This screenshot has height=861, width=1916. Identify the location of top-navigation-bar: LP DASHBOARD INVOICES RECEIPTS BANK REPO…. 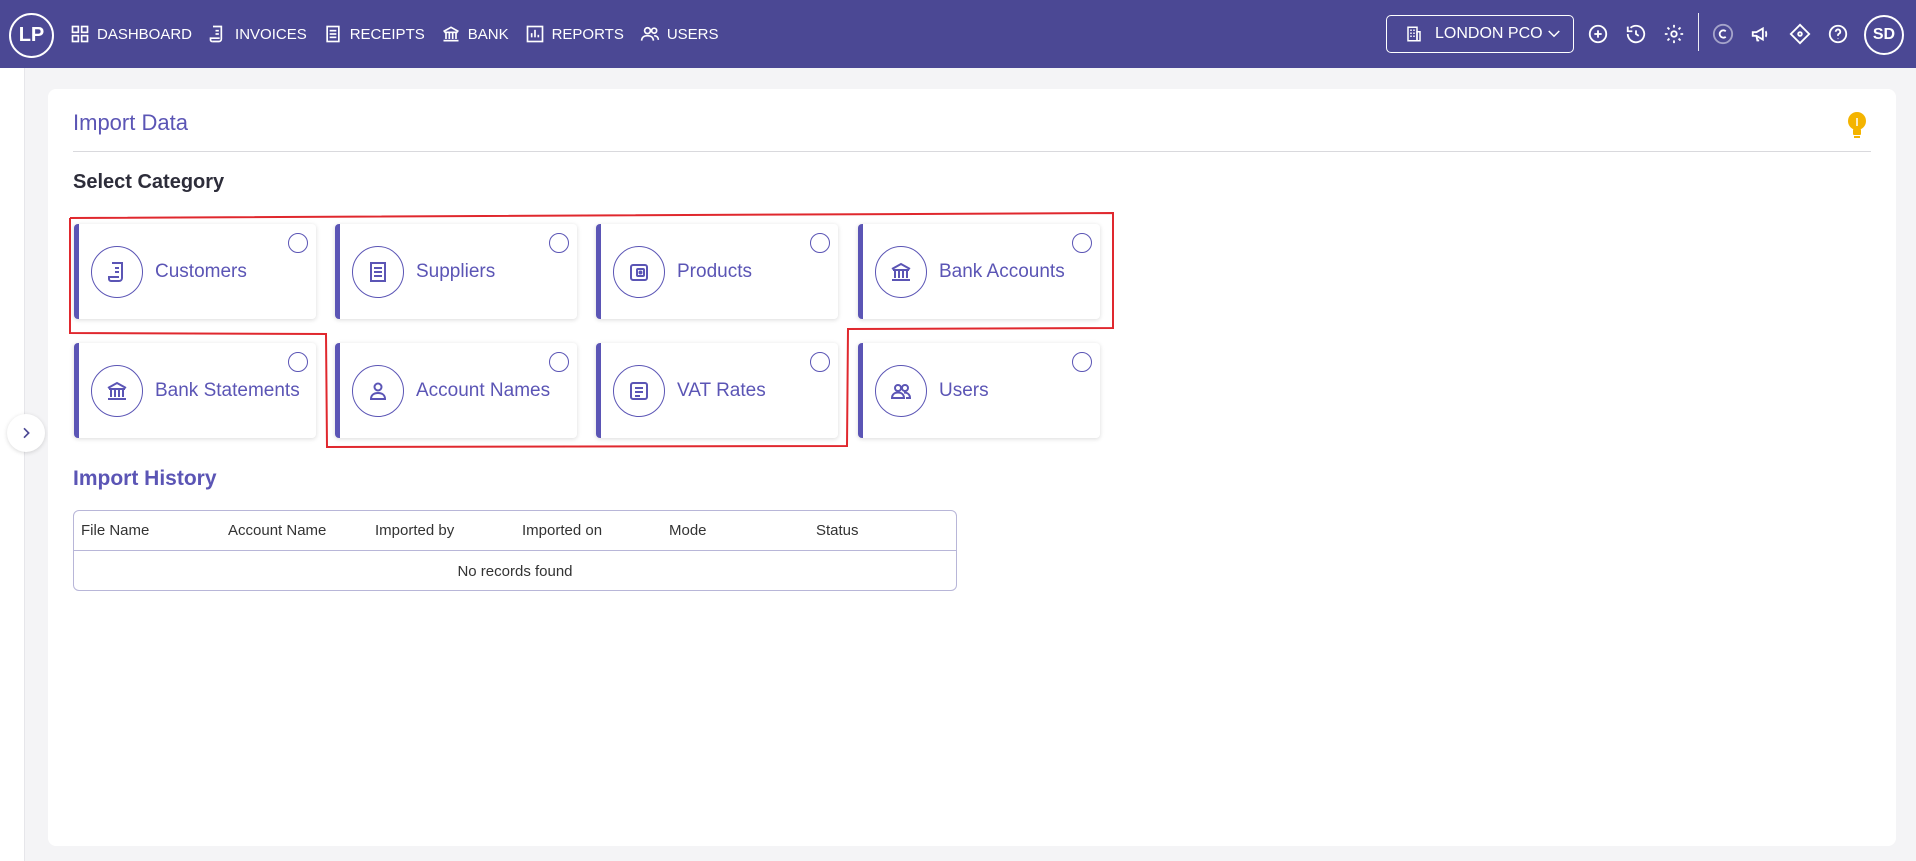
(958, 34).